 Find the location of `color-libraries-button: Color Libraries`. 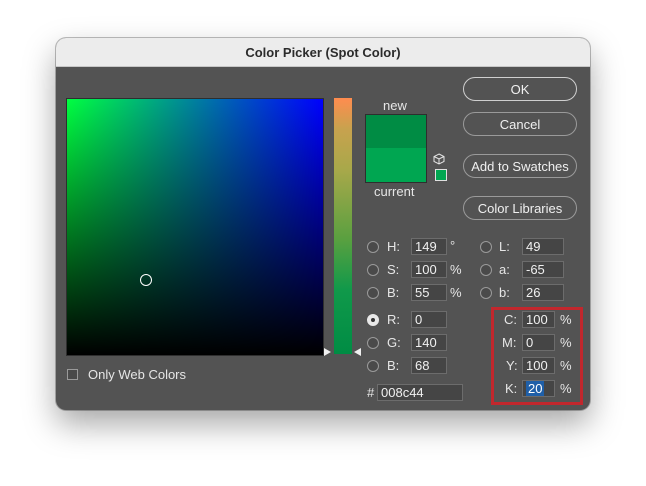

color-libraries-button: Color Libraries is located at coordinates (520, 208).